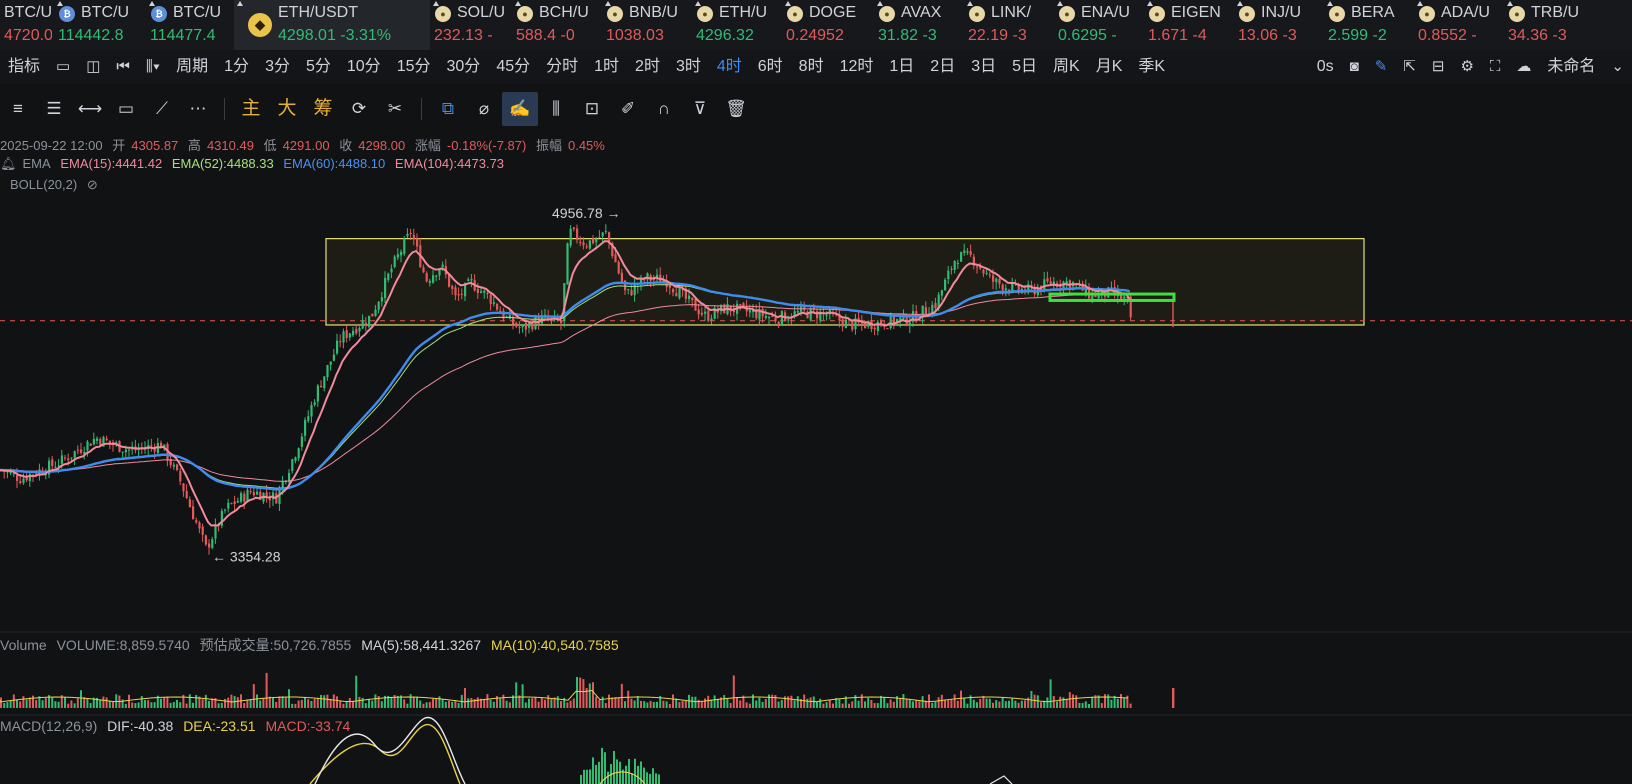 This screenshot has width=1632, height=784. Describe the element at coordinates (1354, 67) in the screenshot. I see `camera-icon: ◙` at that location.